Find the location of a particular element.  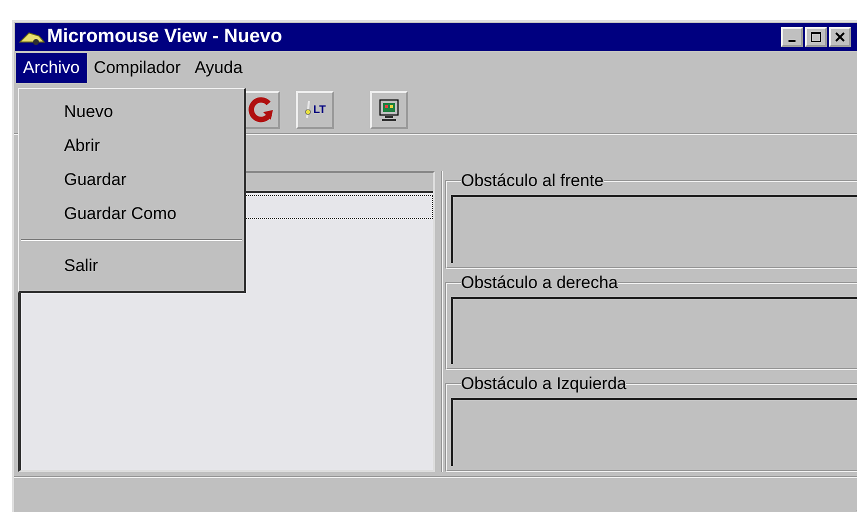

group-title: Obstáculo a Izquierda is located at coordinates (543, 384).